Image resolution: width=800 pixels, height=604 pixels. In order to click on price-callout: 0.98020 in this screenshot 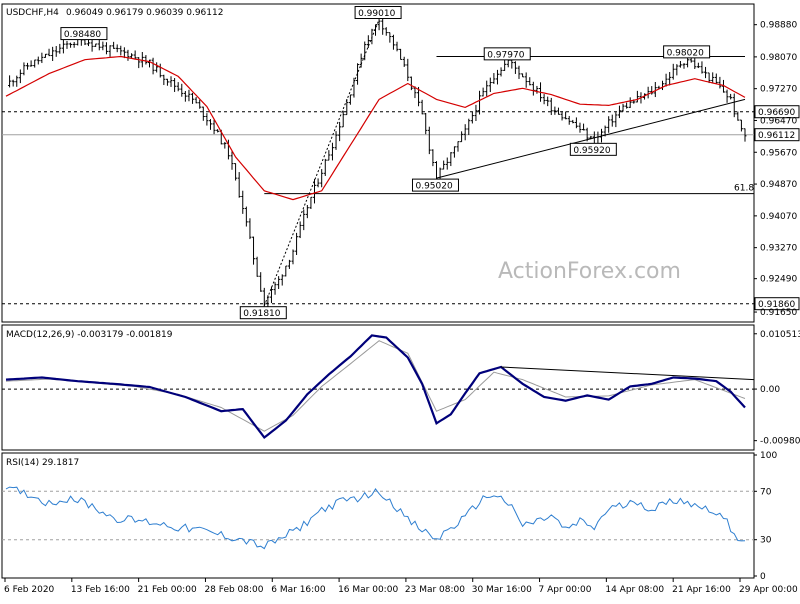, I will do `click(687, 52)`.